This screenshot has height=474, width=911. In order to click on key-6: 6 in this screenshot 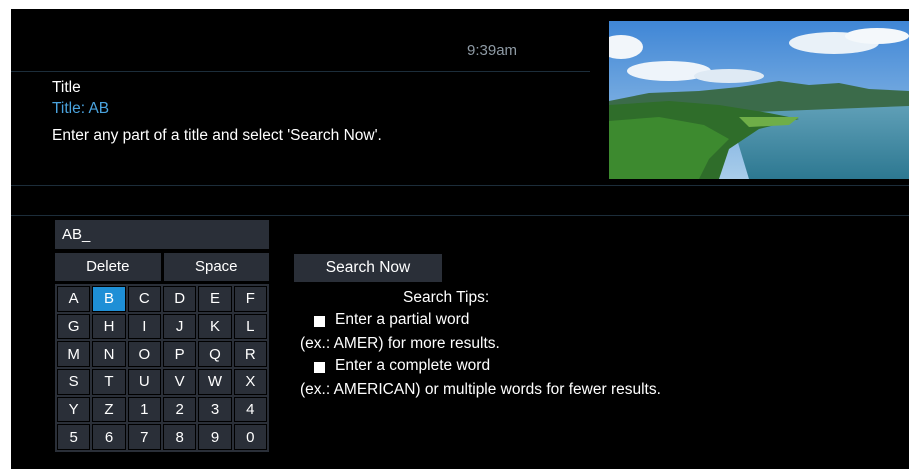, I will do `click(109, 437)`.